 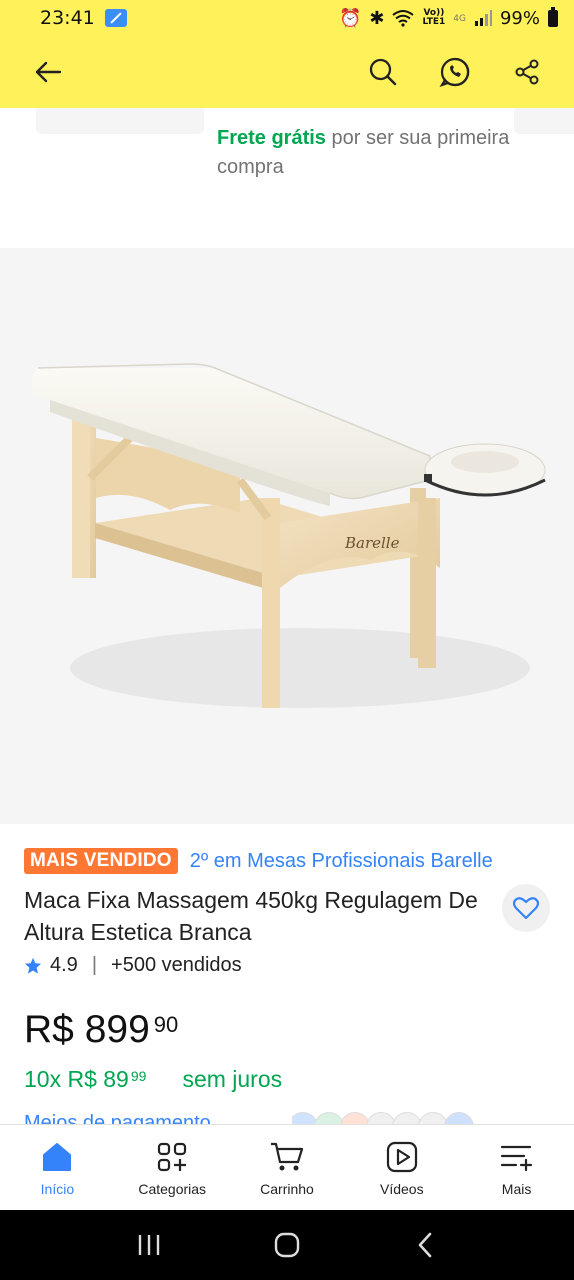 I want to click on price-main: R$ 899, so click(x=87, y=1029).